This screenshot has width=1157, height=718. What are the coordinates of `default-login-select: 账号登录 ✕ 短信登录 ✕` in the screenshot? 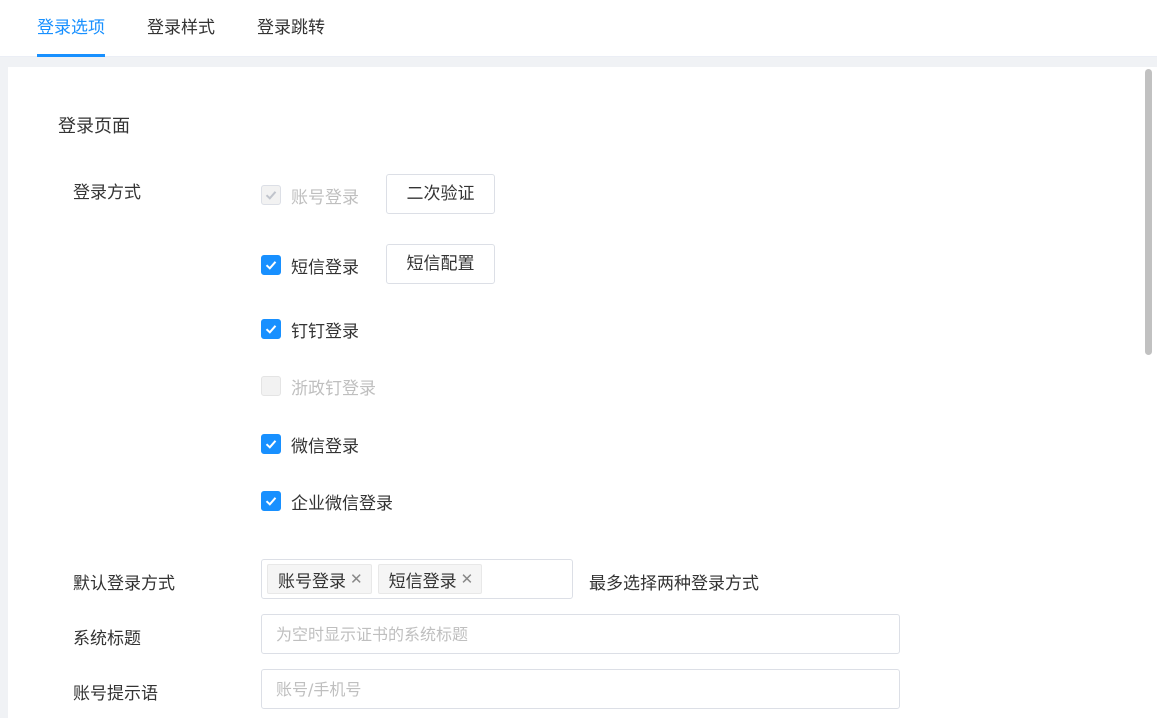 It's located at (417, 579).